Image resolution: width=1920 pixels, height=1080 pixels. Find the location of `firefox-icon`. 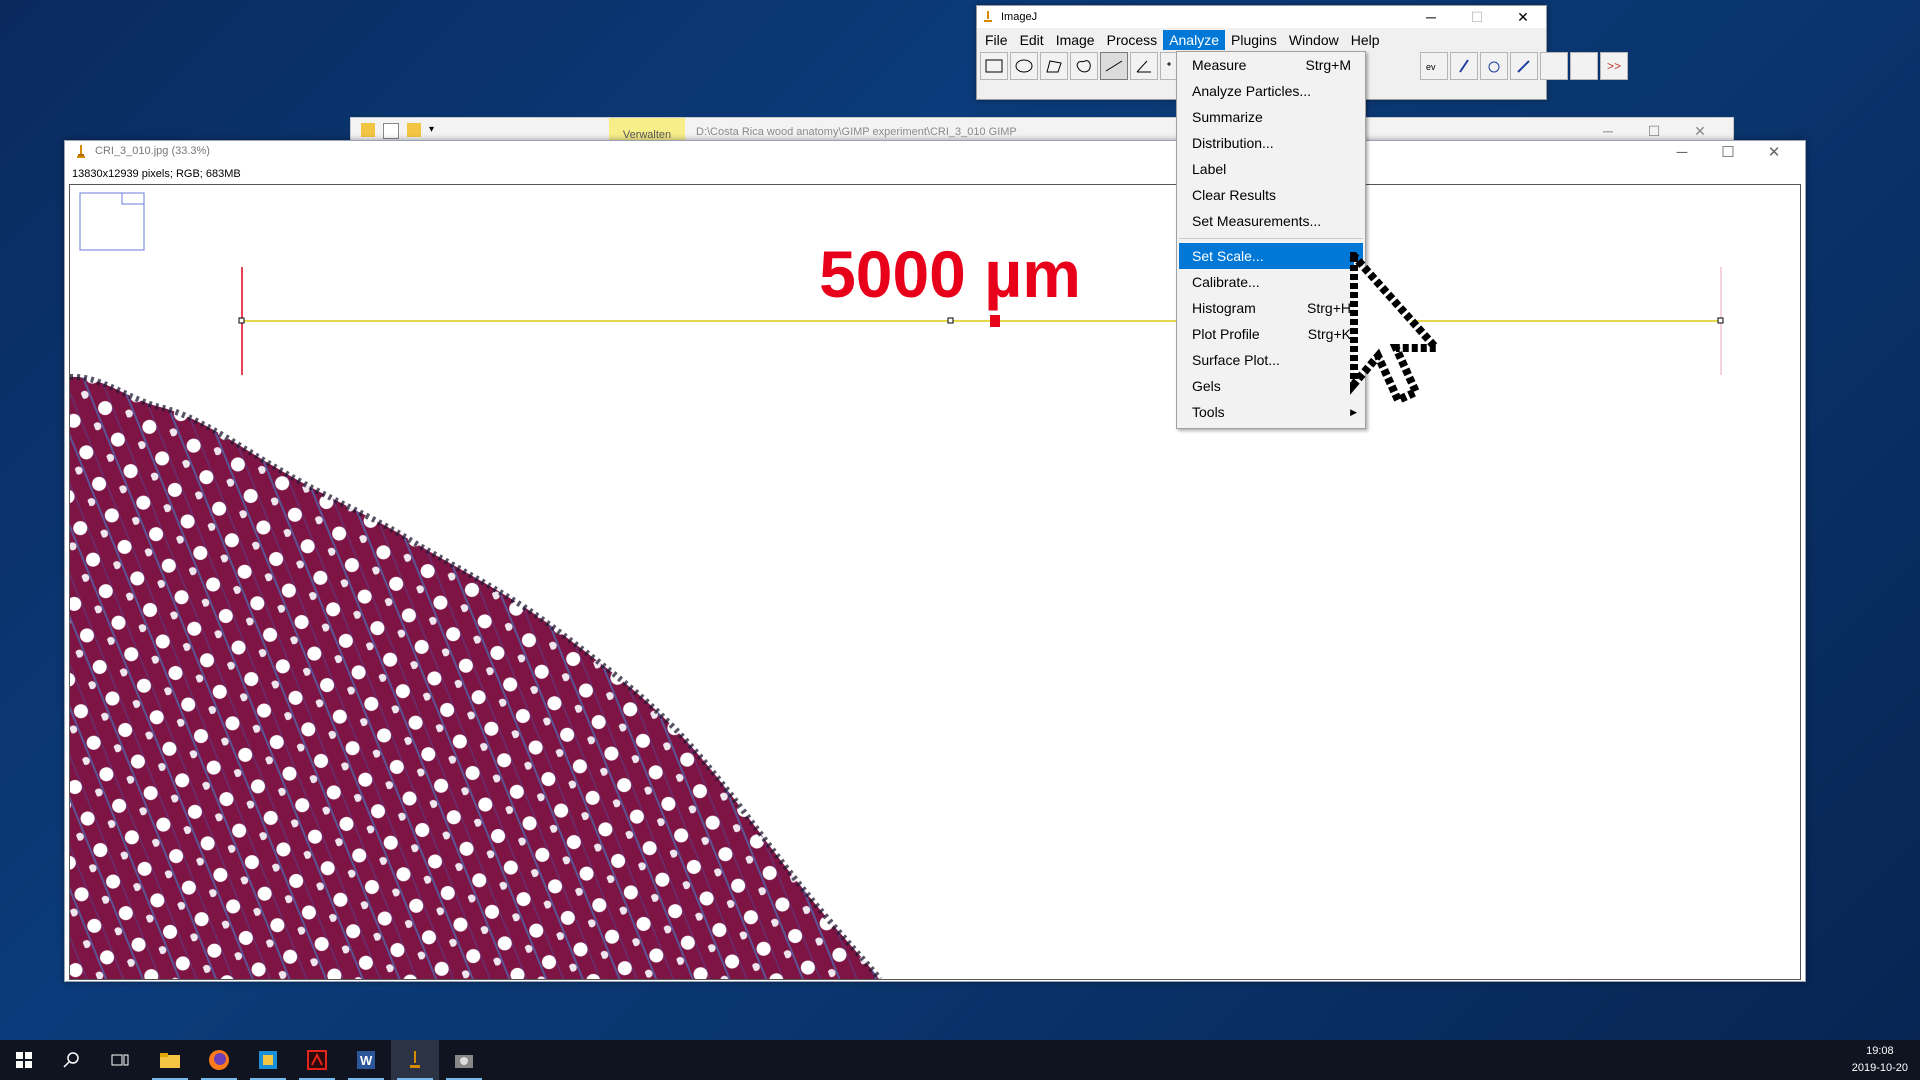

firefox-icon is located at coordinates (219, 1060).